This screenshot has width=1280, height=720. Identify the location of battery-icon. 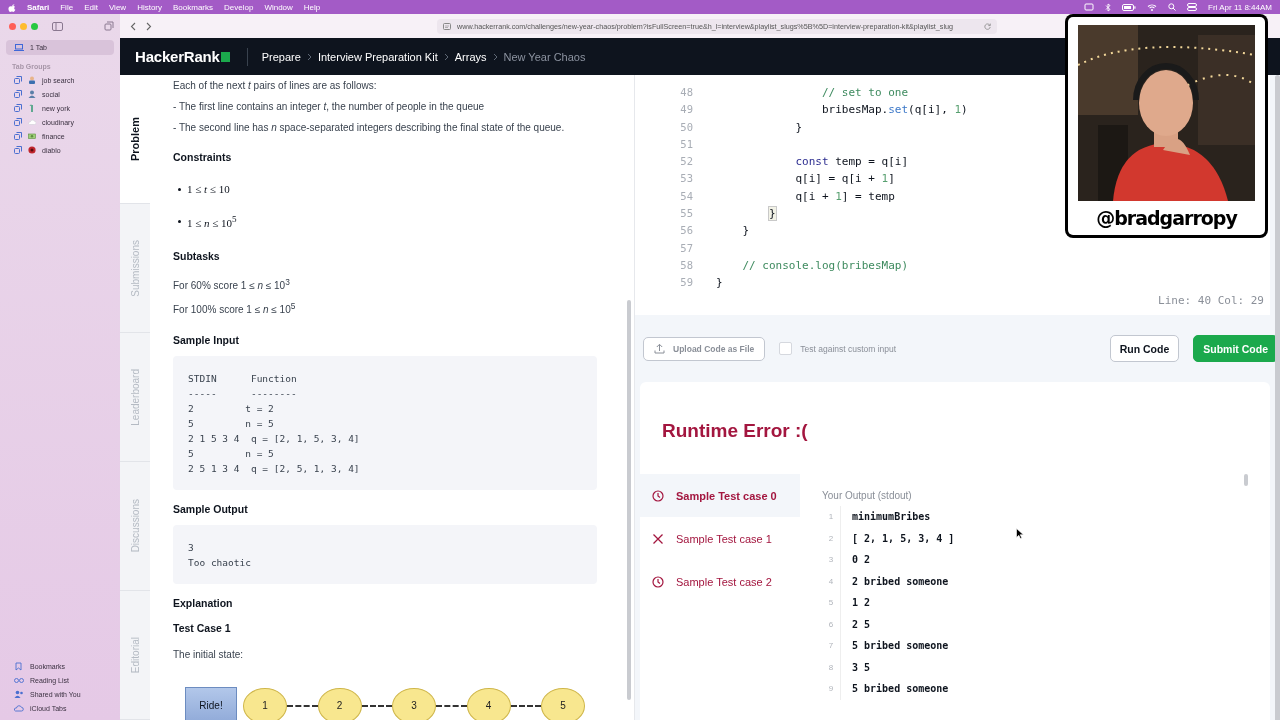
(1129, 7).